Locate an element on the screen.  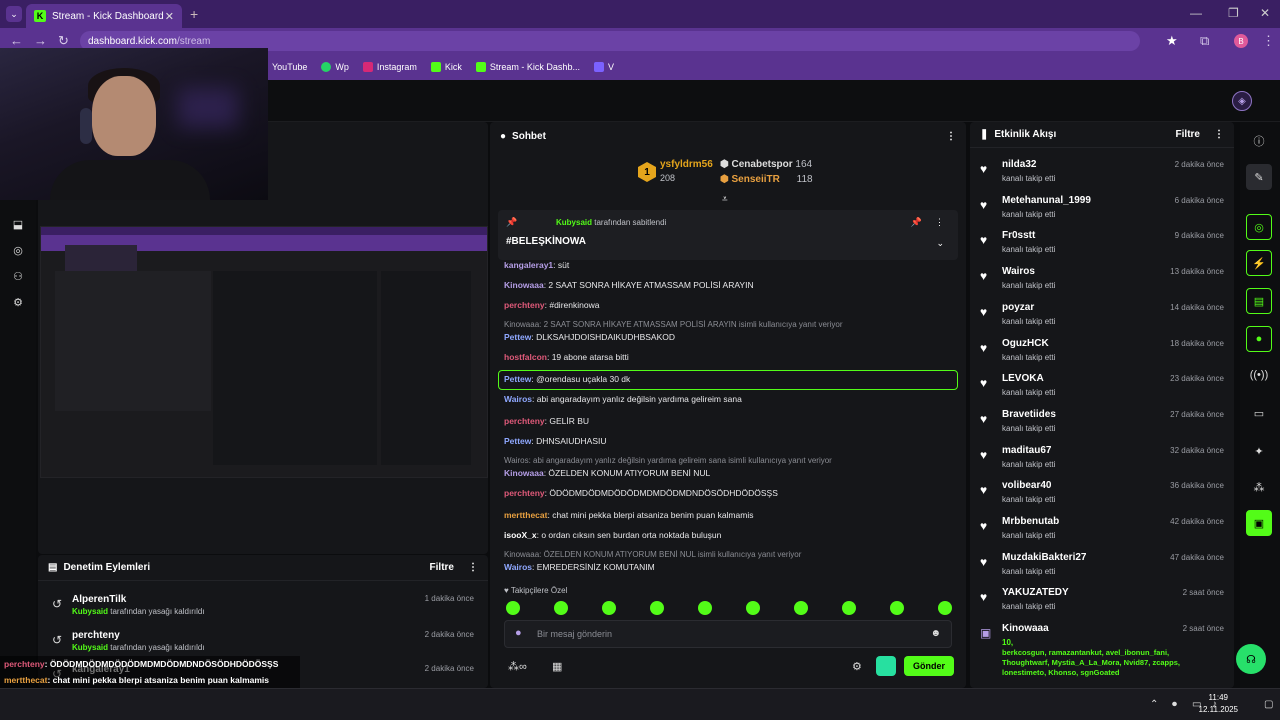
new-tab-button: + is located at coordinates (194, 14).